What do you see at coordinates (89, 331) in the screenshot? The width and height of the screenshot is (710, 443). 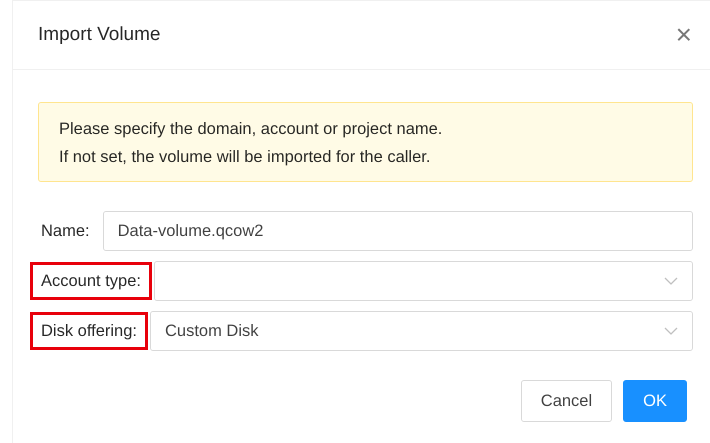 I see `field-label: Disk offering:` at bounding box center [89, 331].